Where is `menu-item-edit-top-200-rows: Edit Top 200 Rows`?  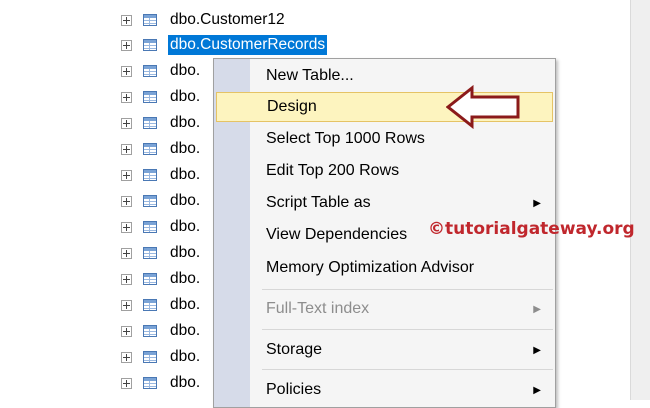 menu-item-edit-top-200-rows: Edit Top 200 Rows is located at coordinates (384, 171).